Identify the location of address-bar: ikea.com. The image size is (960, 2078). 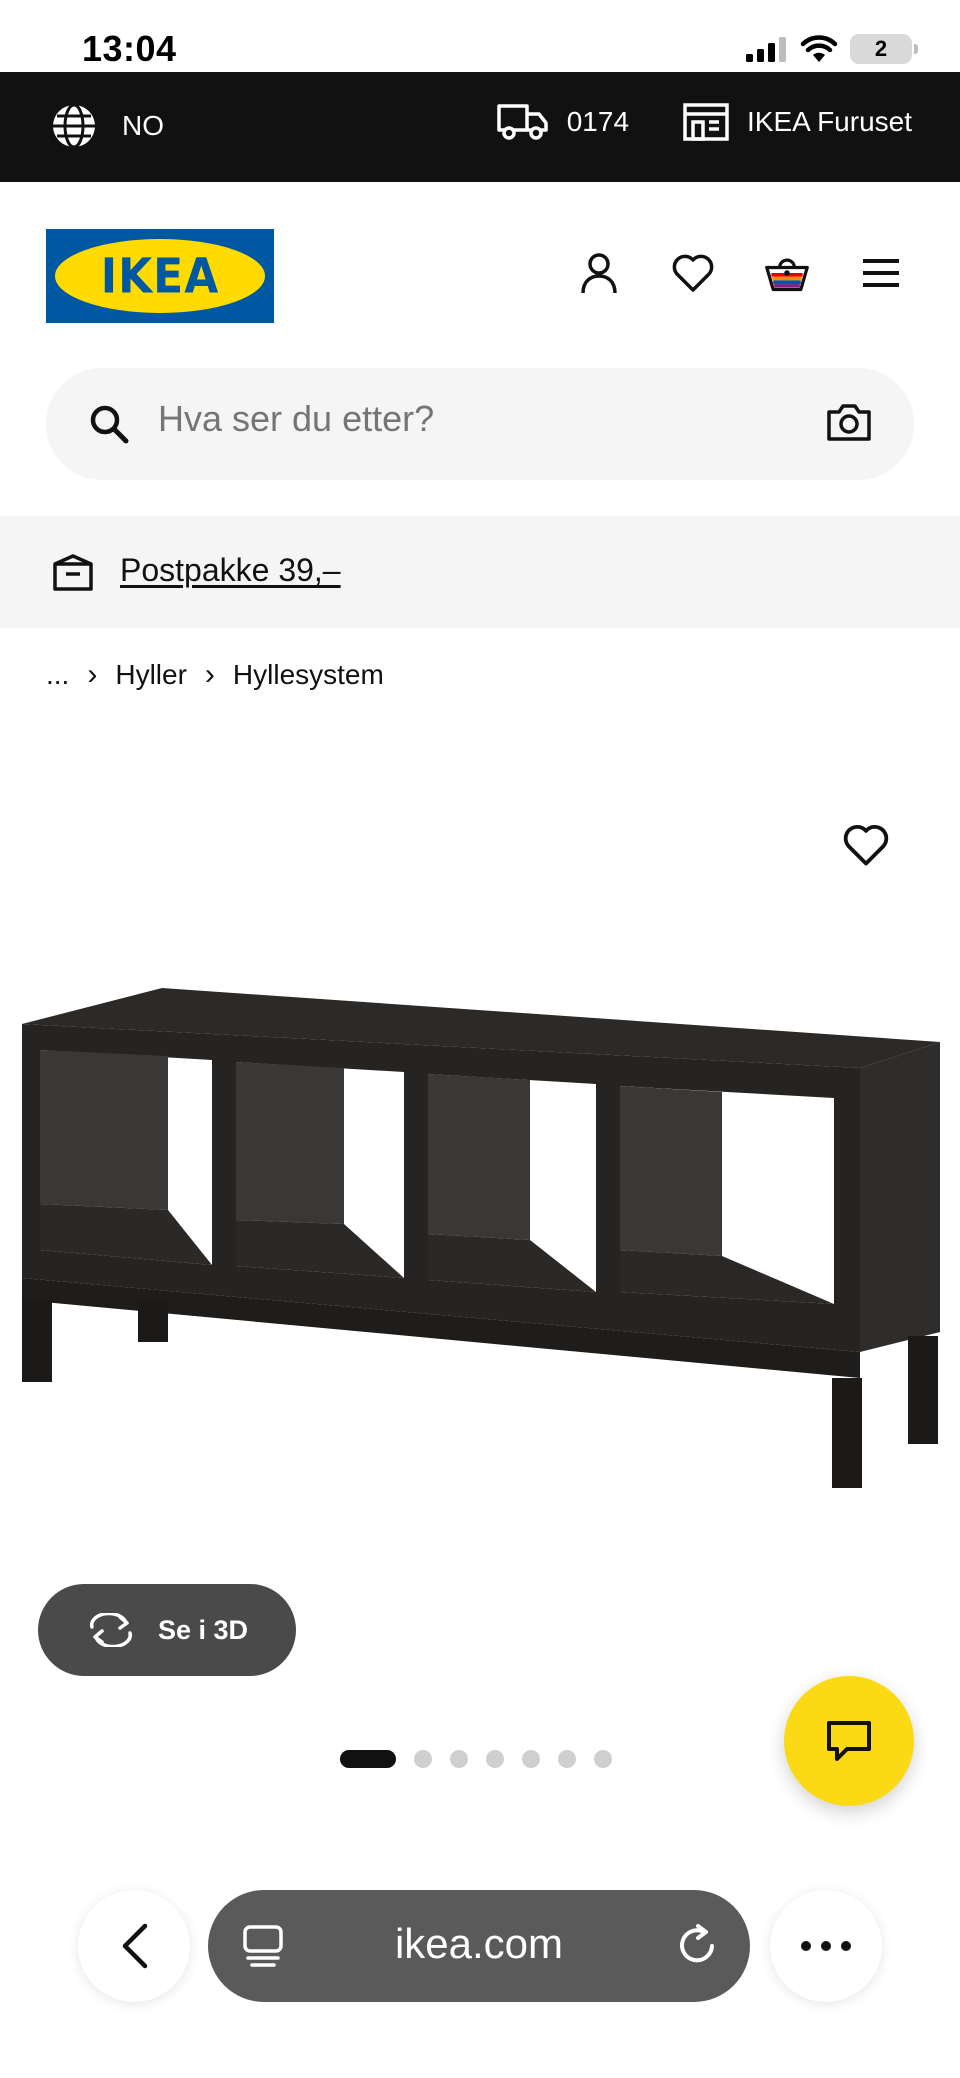
(479, 1946).